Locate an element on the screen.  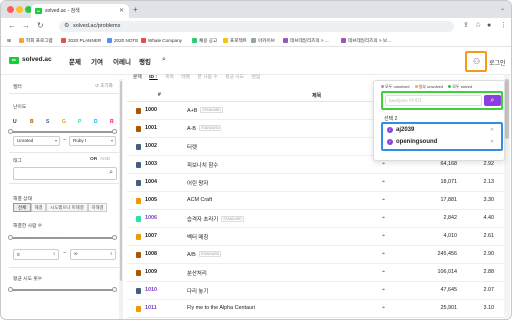
problem-id: 1009 is located at coordinates (151, 272).